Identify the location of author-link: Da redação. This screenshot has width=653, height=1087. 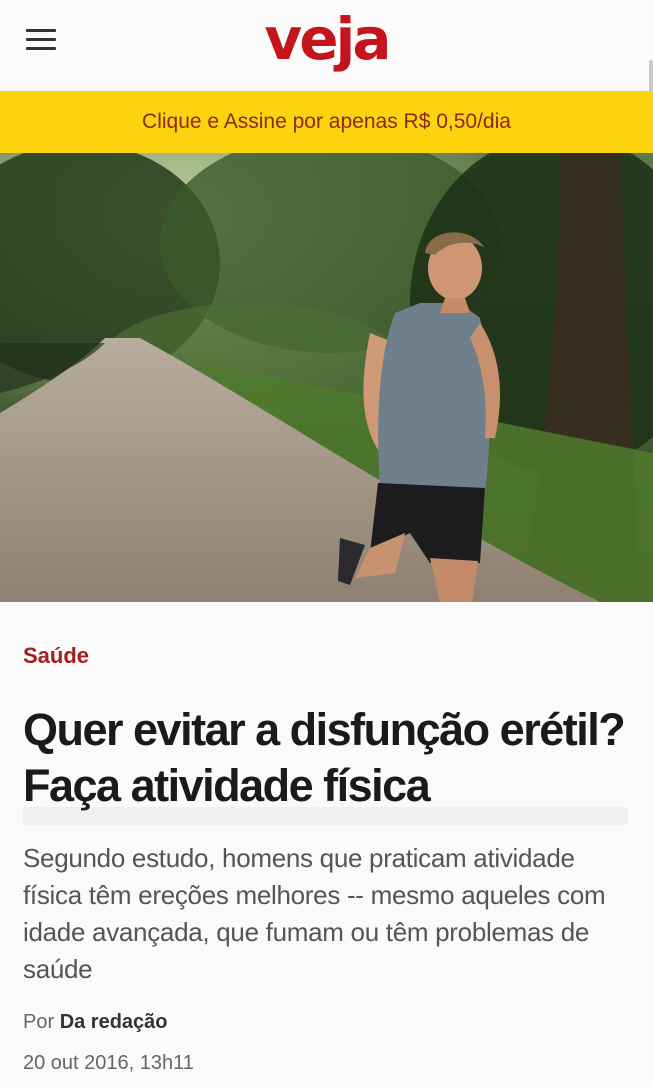
(114, 1022).